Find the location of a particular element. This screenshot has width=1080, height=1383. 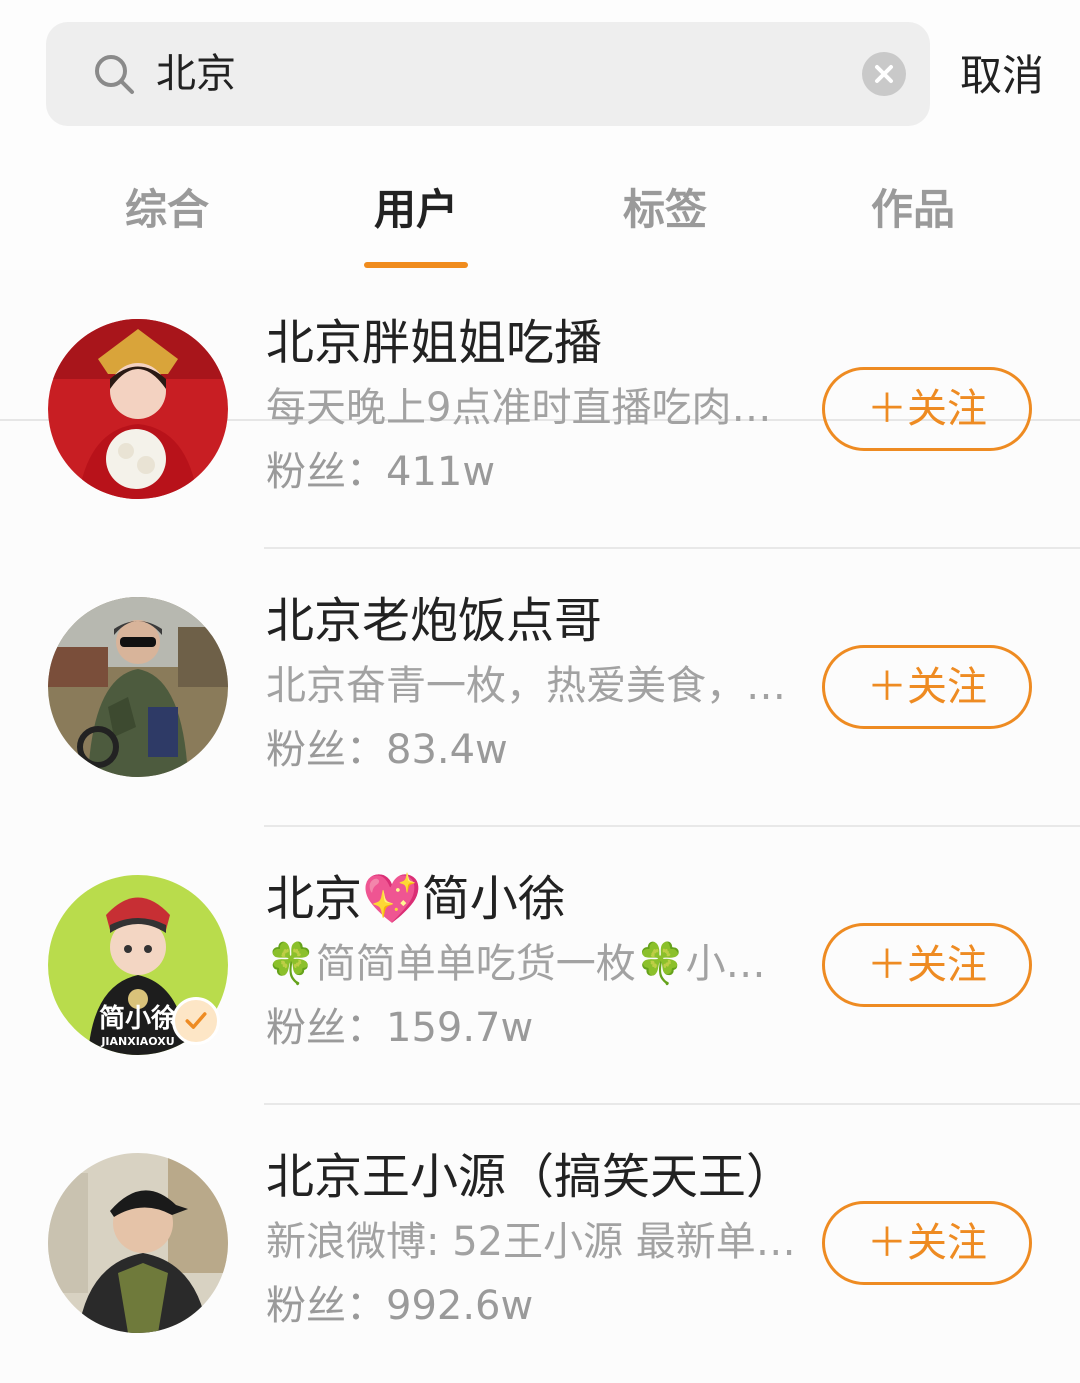

tab-tags: 标签 is located at coordinates (665, 210).